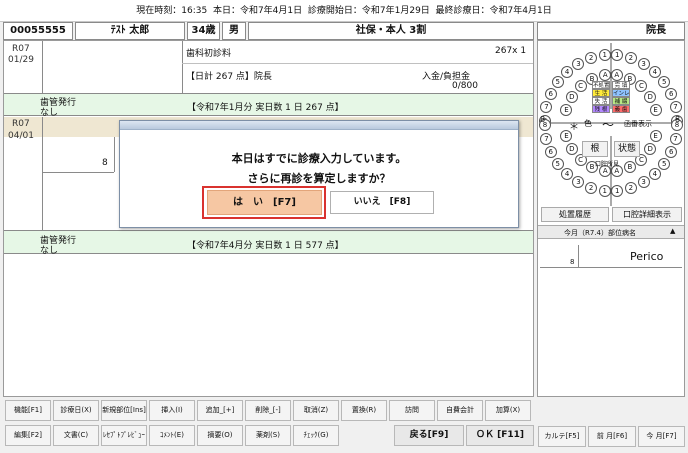 Image resolution: width=688 pixels, height=453 pixels. I want to click on condition-tag-1: 完 填, so click(621, 85).